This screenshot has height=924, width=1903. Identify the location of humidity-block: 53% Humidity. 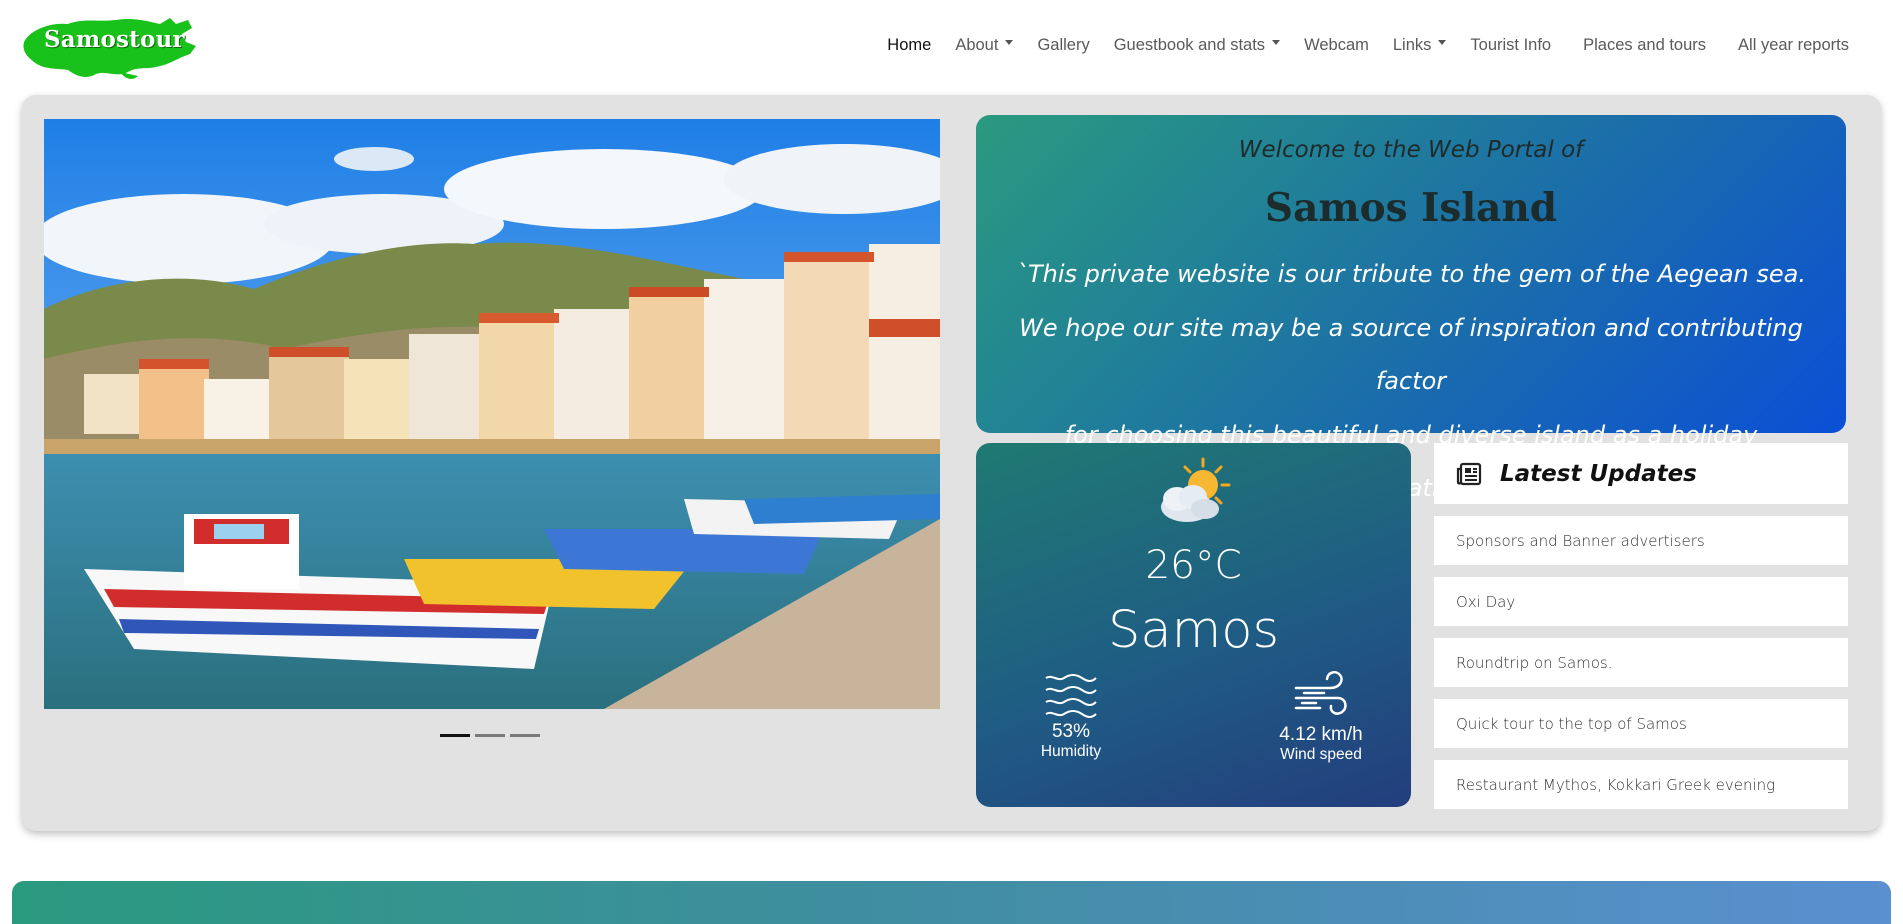
(1071, 717).